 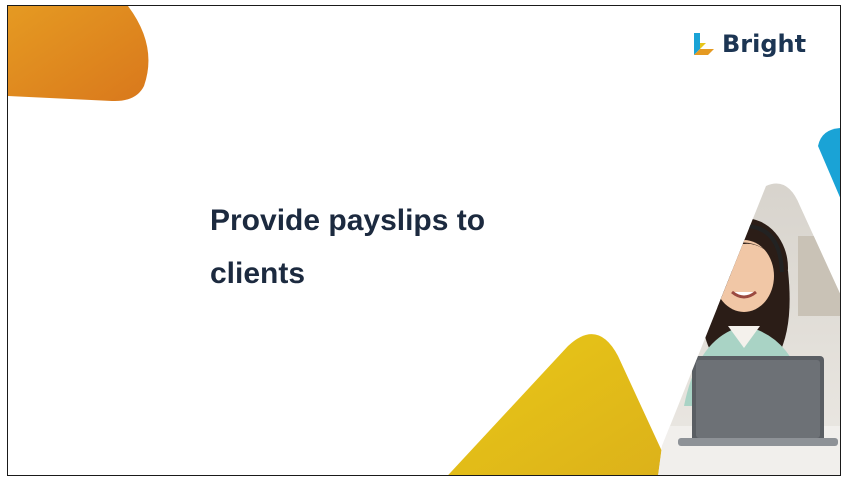 I want to click on slide-title: Provide payslips to clients, so click(x=348, y=247).